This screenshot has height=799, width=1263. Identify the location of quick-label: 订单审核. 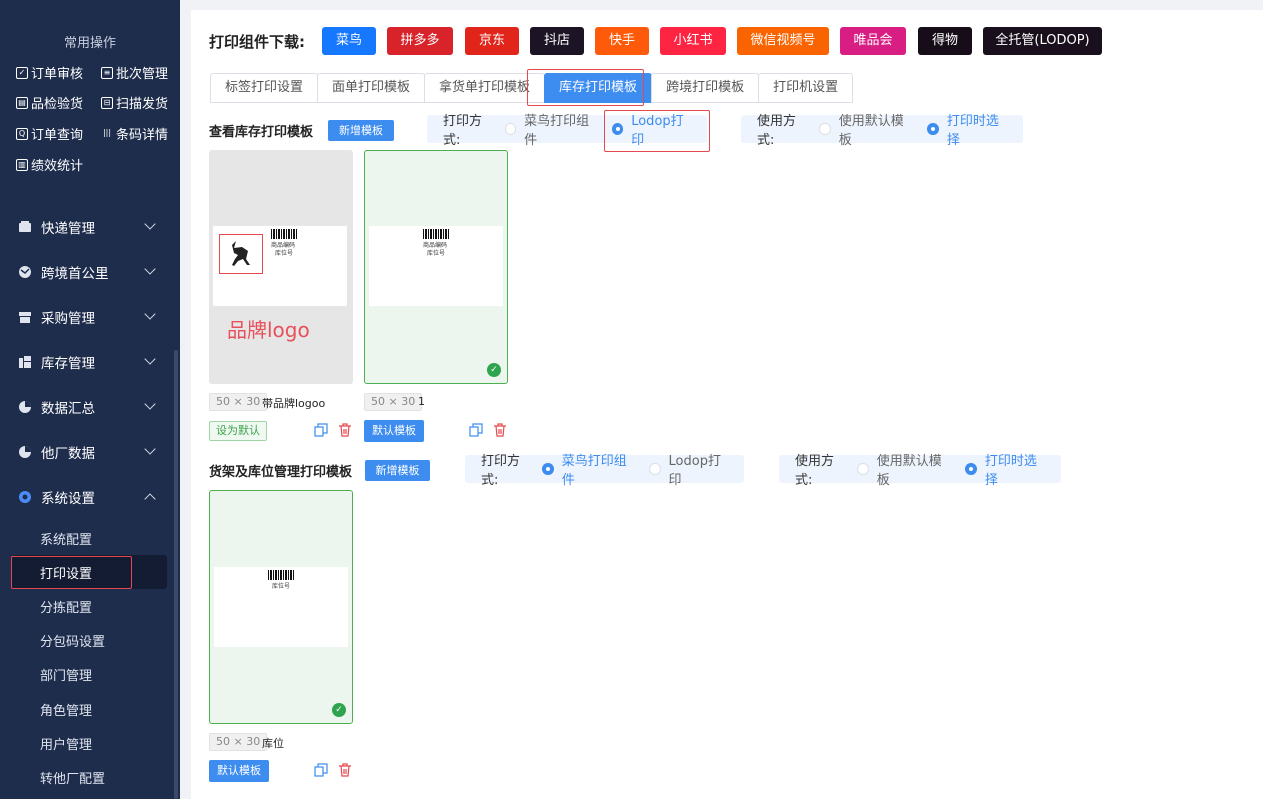
(57, 74).